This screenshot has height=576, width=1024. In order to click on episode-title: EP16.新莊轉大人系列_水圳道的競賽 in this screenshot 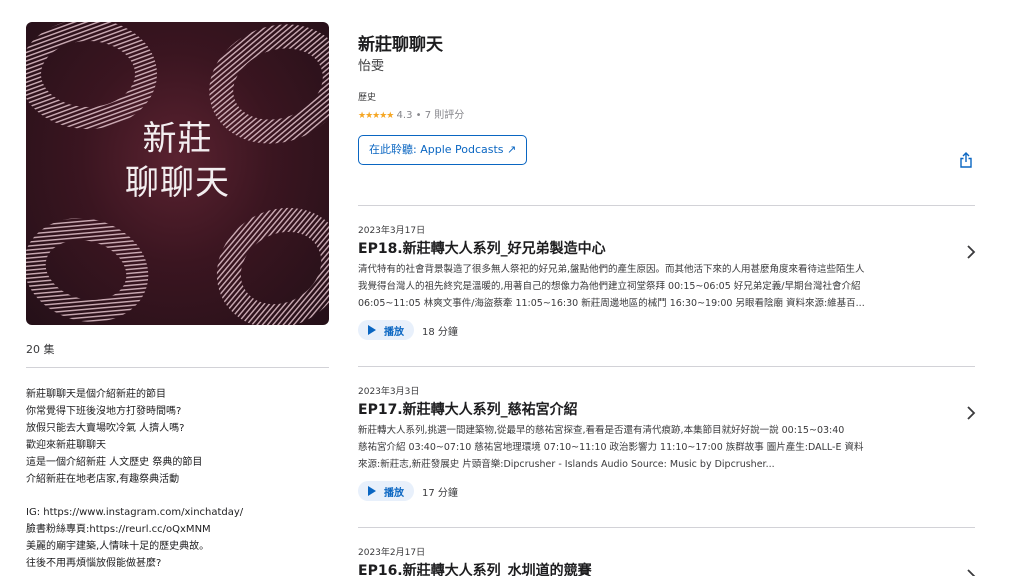, I will do `click(666, 568)`.